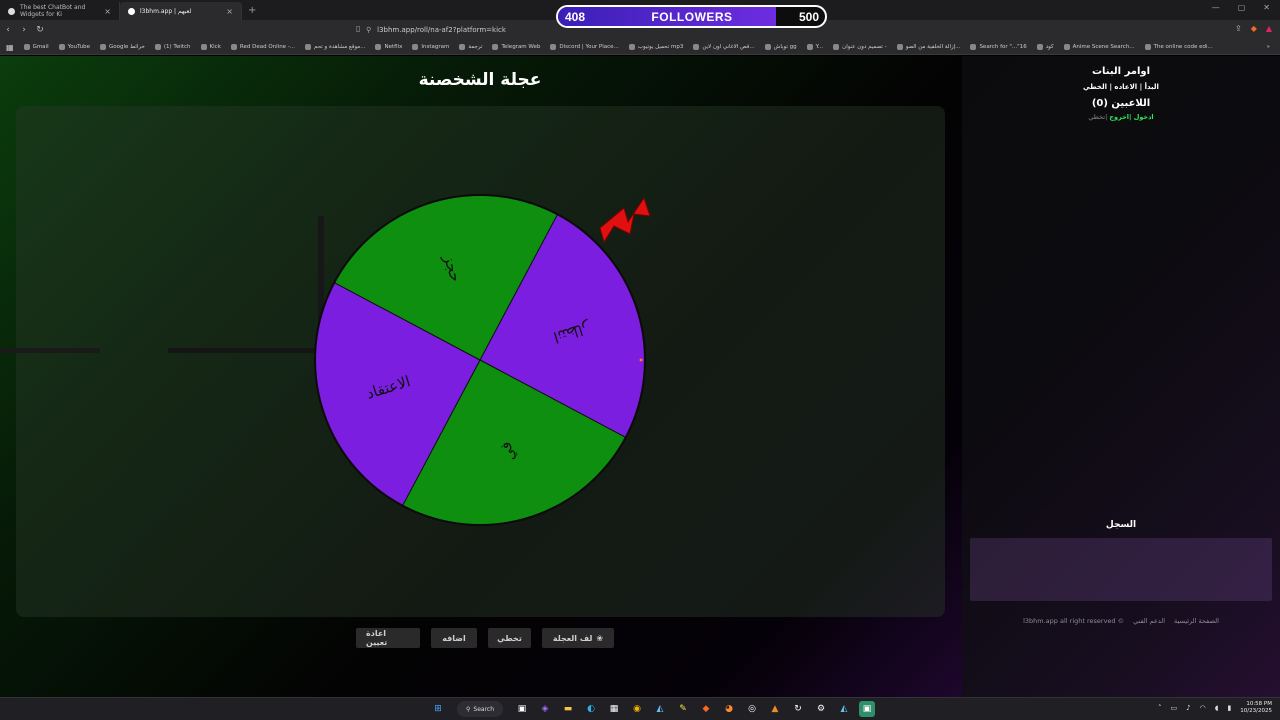 The height and width of the screenshot is (720, 1280). Describe the element at coordinates (575, 16) in the screenshot. I see `followers-current: 408` at that location.